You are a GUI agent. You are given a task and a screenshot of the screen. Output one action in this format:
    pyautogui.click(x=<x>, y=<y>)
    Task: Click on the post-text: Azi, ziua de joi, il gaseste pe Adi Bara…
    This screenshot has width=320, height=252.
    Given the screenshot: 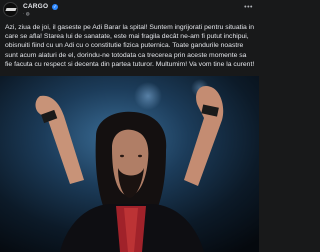 What is the action you would take?
    pyautogui.click(x=130, y=46)
    